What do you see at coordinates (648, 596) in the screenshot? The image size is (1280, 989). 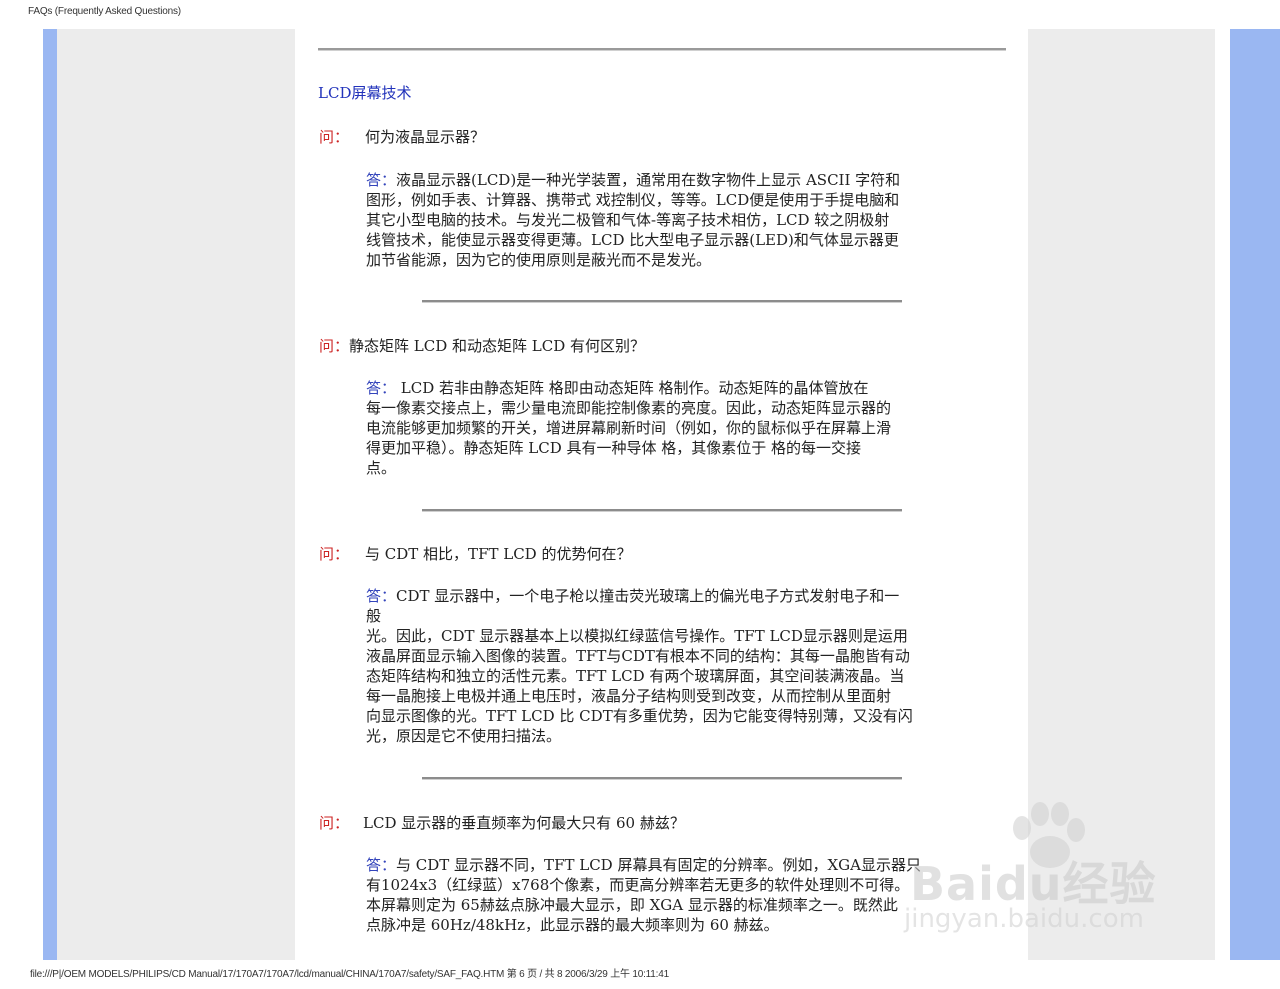 I see `answer-line: CDT 显示器中，一个电子枪以撞击荧光玻璃上的偏光电子方式发射电子和一` at bounding box center [648, 596].